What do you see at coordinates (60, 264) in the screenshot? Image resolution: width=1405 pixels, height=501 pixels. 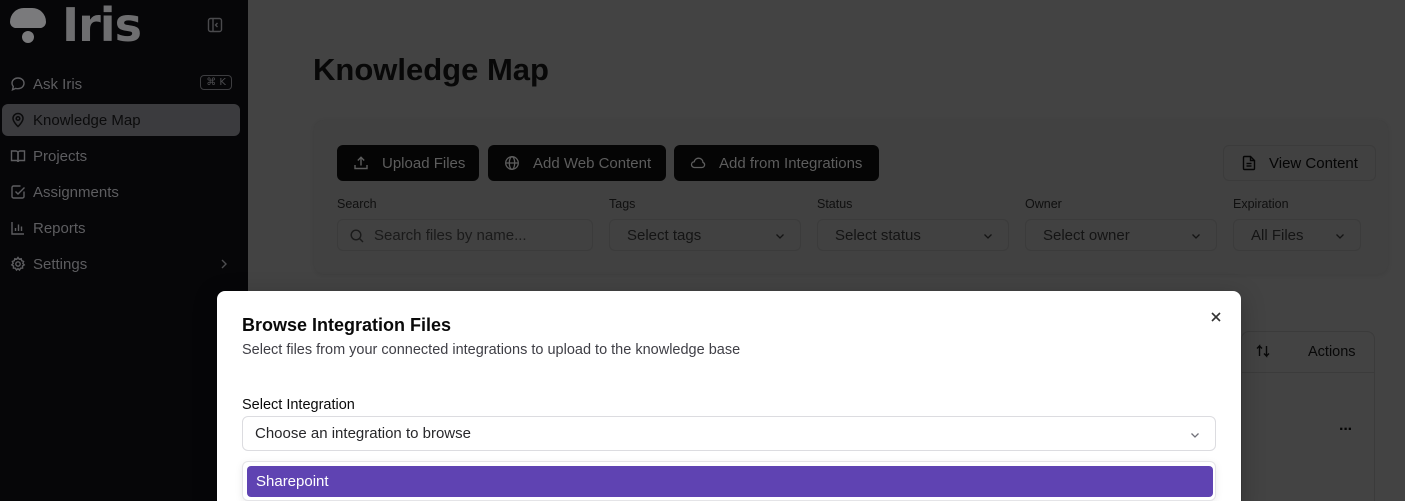 I see `sidebar-item-label: Settings` at bounding box center [60, 264].